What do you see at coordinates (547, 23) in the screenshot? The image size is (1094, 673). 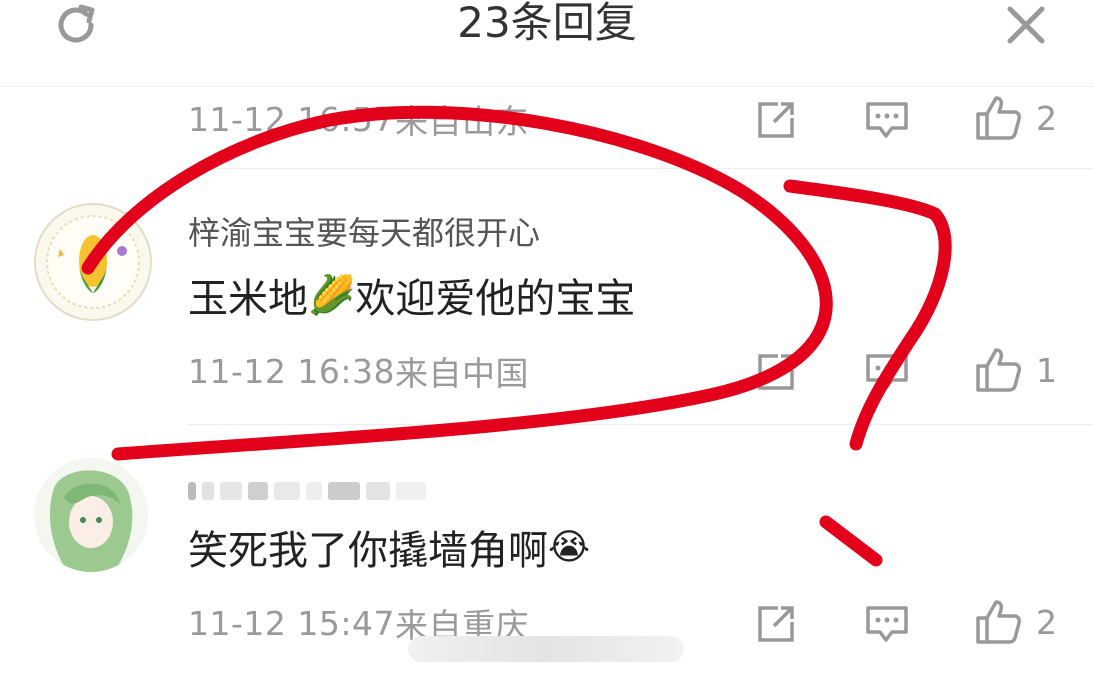 I see `page-title: 23条回复` at bounding box center [547, 23].